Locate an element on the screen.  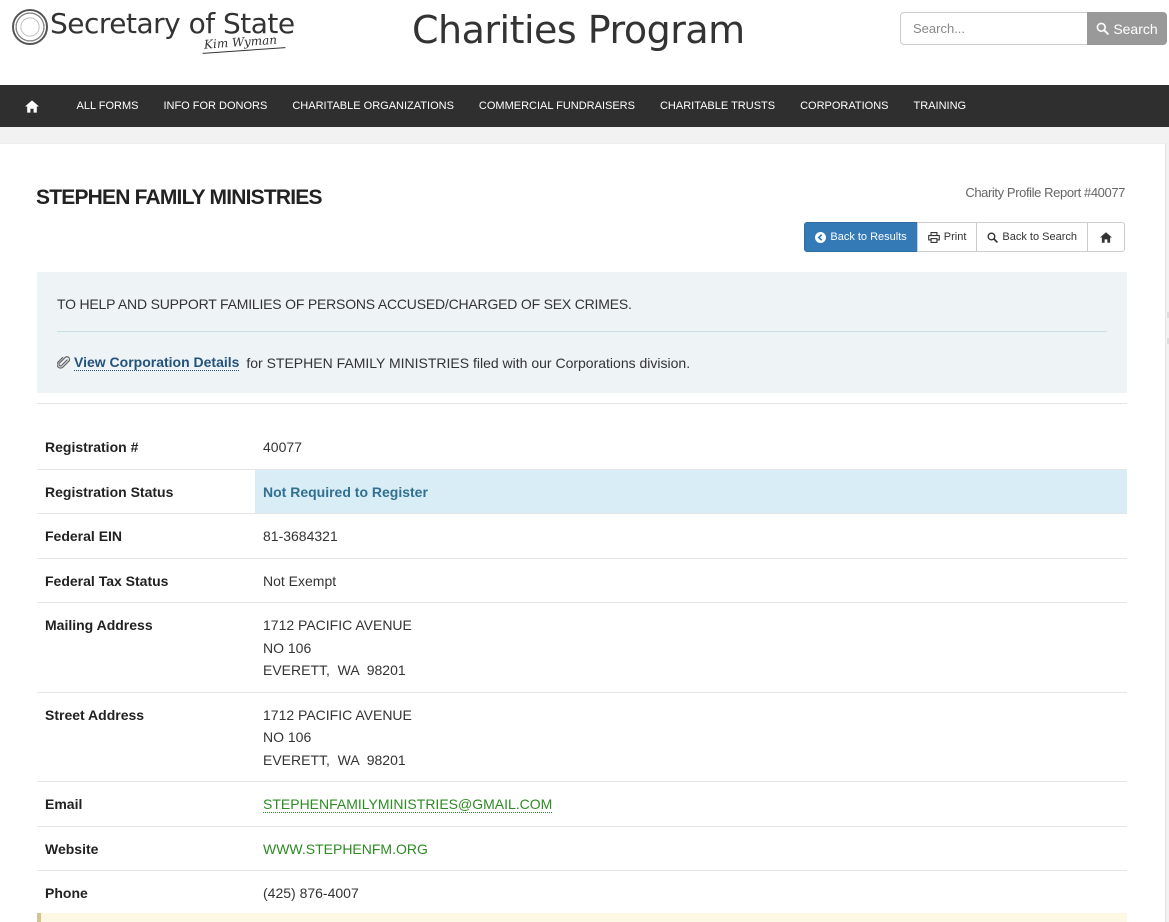
nav-home is located at coordinates (32, 106).